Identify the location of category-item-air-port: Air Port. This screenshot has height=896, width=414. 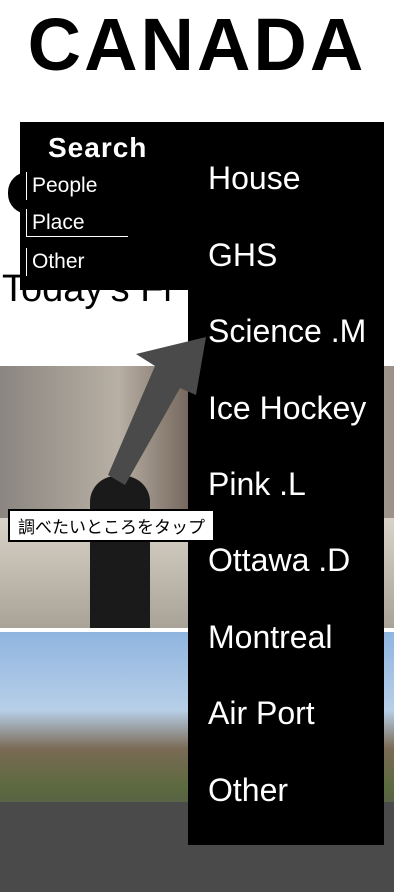
(261, 713).